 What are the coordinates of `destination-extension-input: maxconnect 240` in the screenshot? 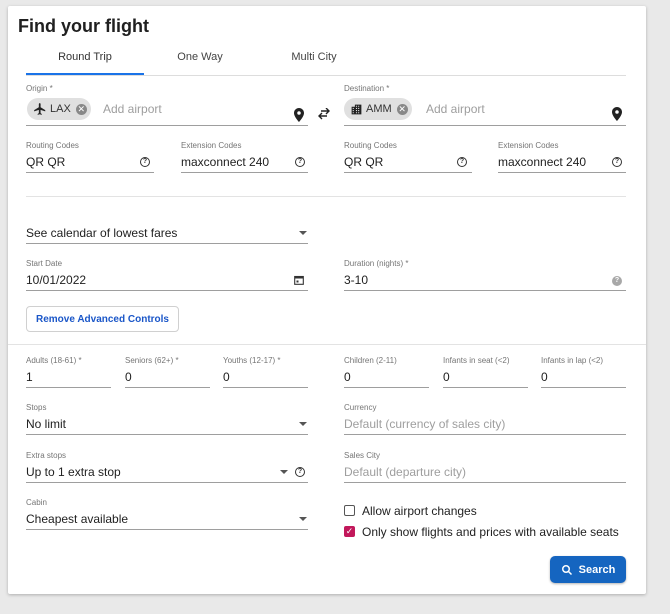 It's located at (542, 162).